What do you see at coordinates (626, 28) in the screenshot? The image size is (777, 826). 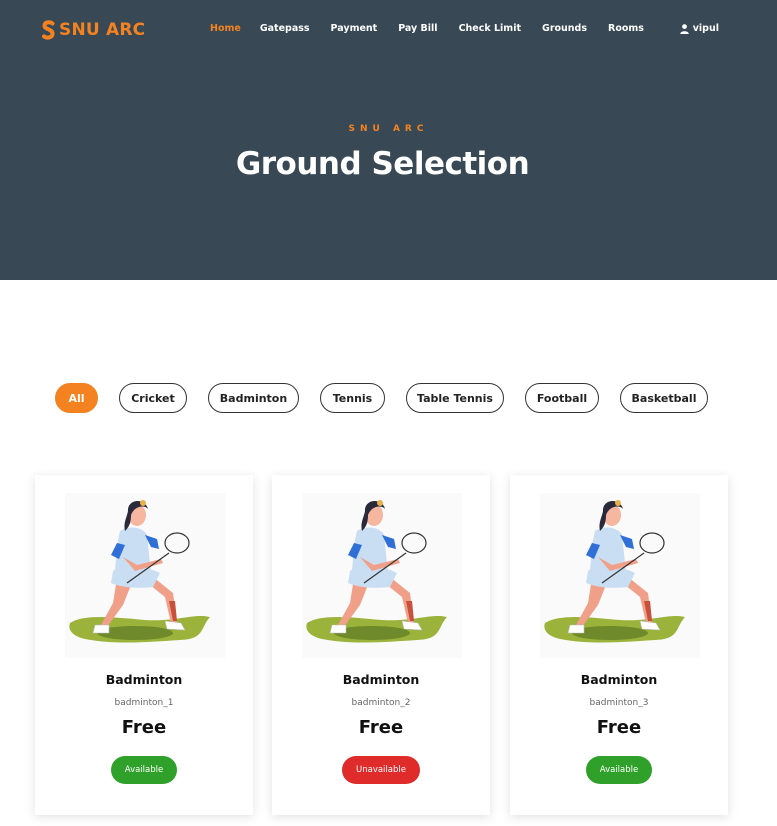 I see `nav-rooms: Rooms` at bounding box center [626, 28].